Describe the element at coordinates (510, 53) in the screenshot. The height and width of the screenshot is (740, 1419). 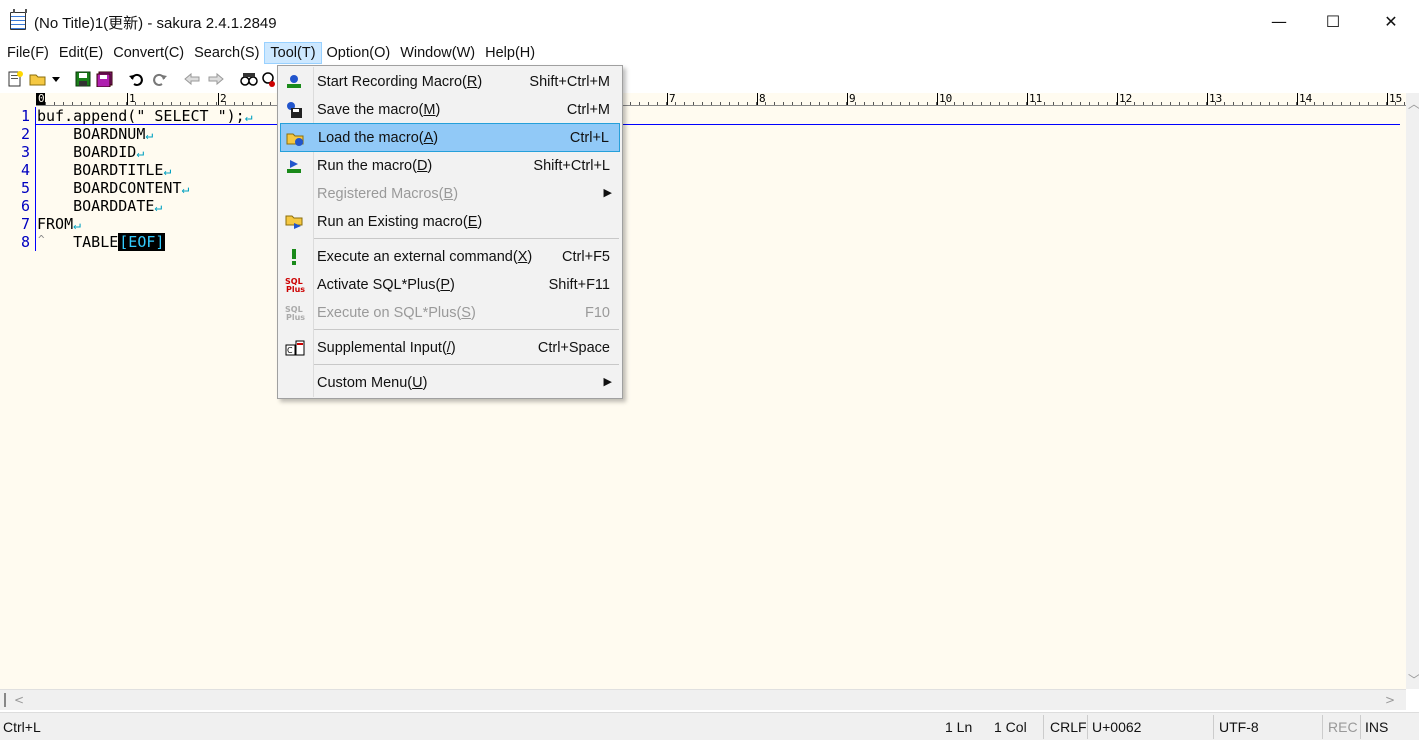
I see `menu-help: Help(H)` at that location.